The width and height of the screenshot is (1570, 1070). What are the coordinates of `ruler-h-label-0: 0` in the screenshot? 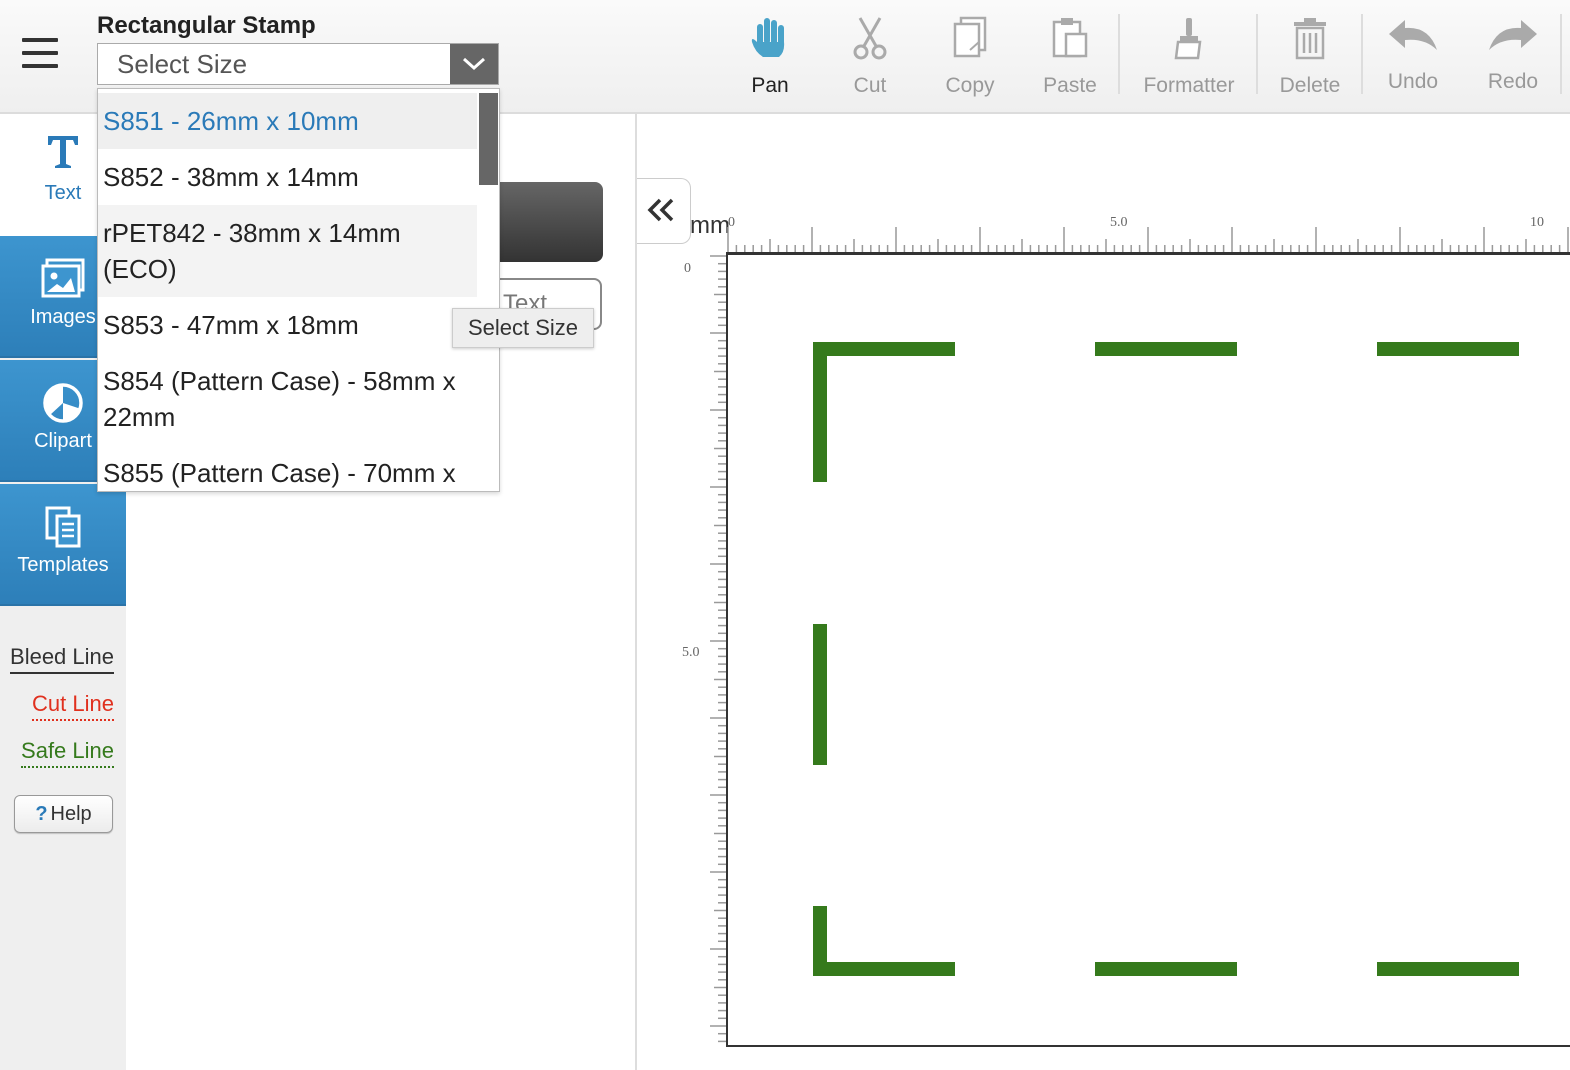 It's located at (731, 222).